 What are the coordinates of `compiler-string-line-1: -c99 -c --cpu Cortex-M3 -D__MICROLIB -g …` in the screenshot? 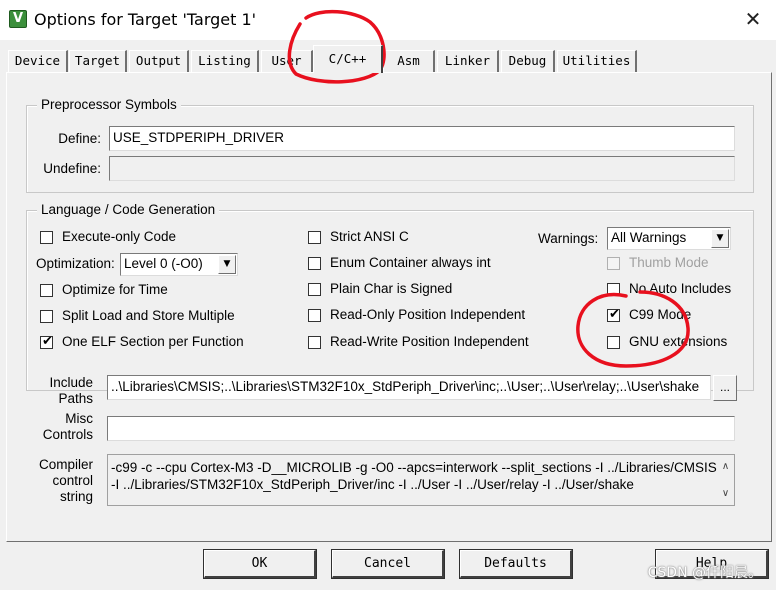 It's located at (414, 467).